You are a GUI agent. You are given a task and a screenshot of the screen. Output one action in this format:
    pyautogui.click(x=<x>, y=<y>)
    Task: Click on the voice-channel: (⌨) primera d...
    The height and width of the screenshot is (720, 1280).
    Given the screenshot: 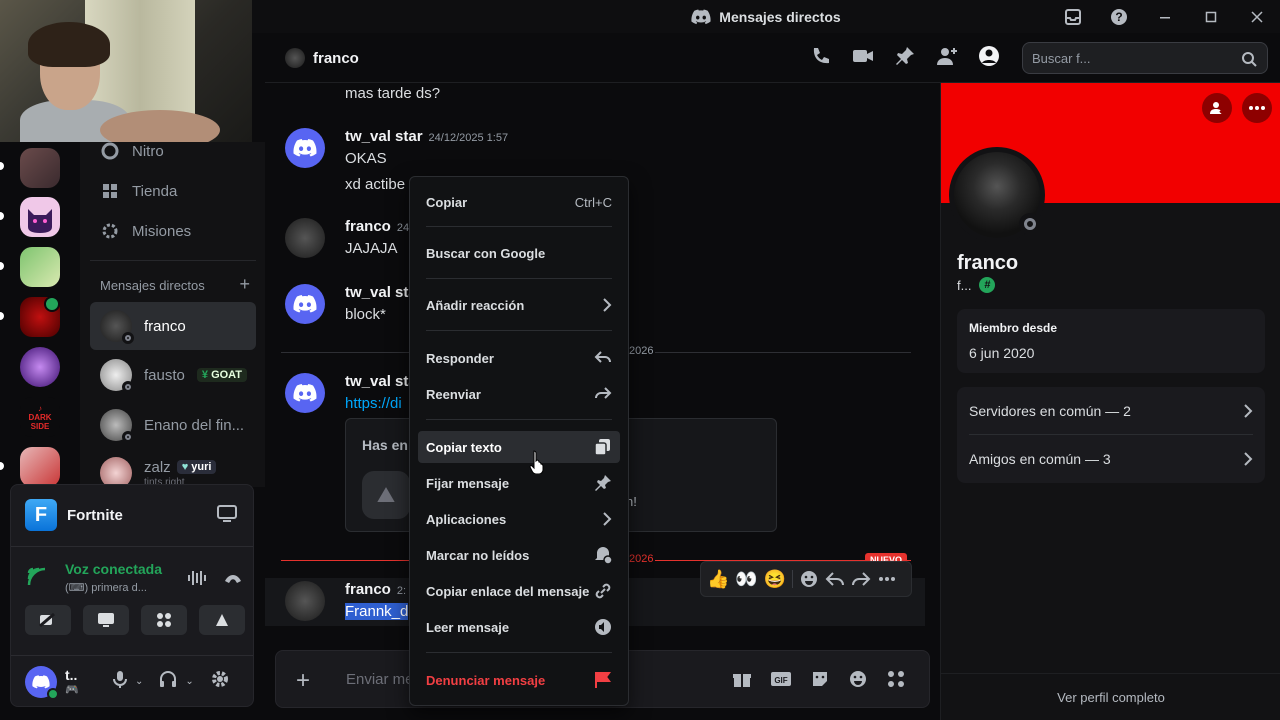 What is the action you would take?
    pyautogui.click(x=106, y=587)
    